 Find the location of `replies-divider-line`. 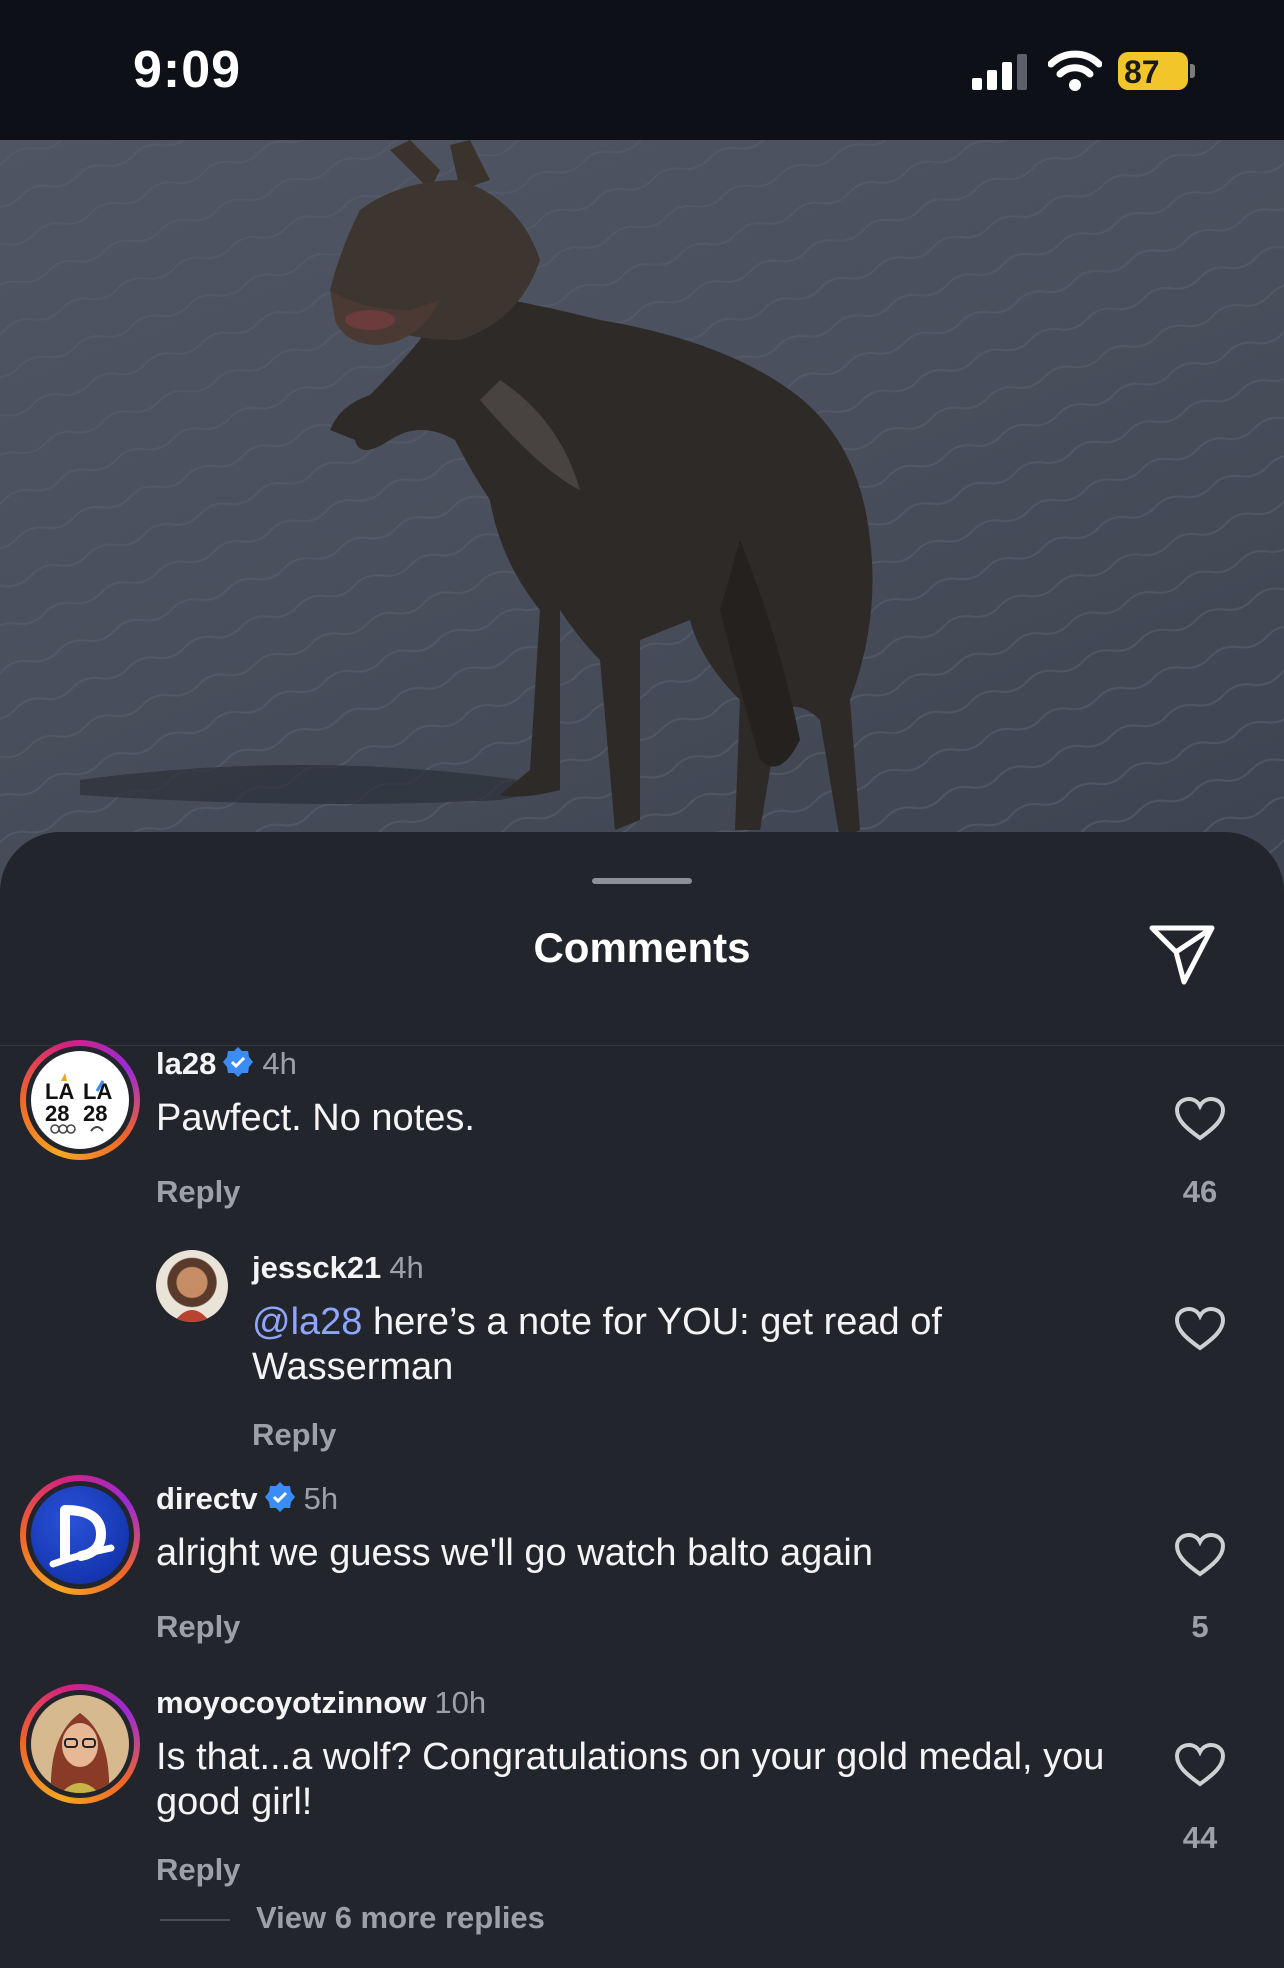

replies-divider-line is located at coordinates (195, 1920).